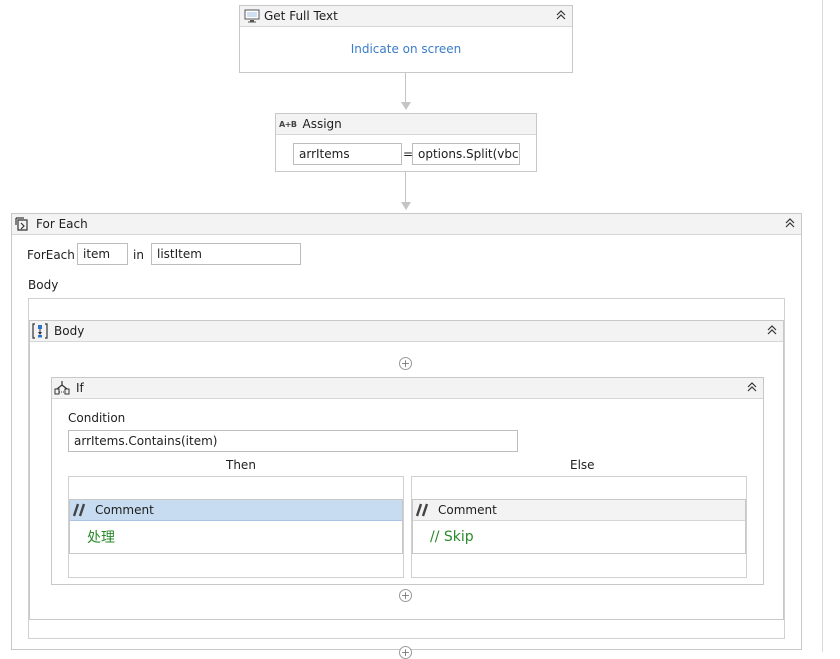  Describe the element at coordinates (226, 254) in the screenshot. I see `foreach-collection-field: listItem` at that location.